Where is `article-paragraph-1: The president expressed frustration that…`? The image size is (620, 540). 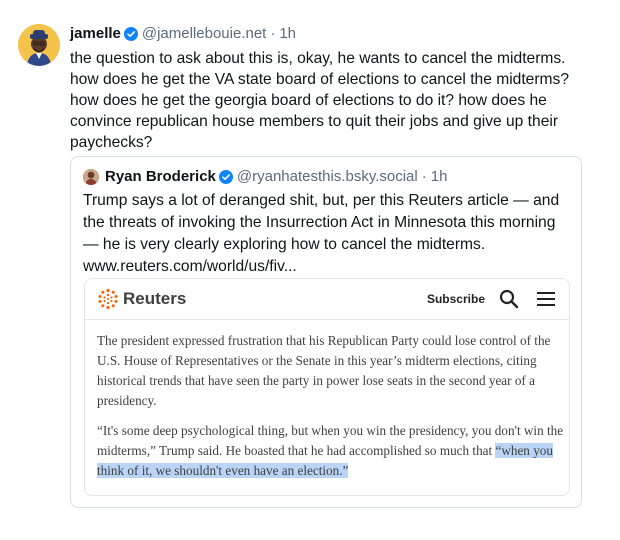
article-paragraph-1: The president expressed frustration that… is located at coordinates (324, 370).